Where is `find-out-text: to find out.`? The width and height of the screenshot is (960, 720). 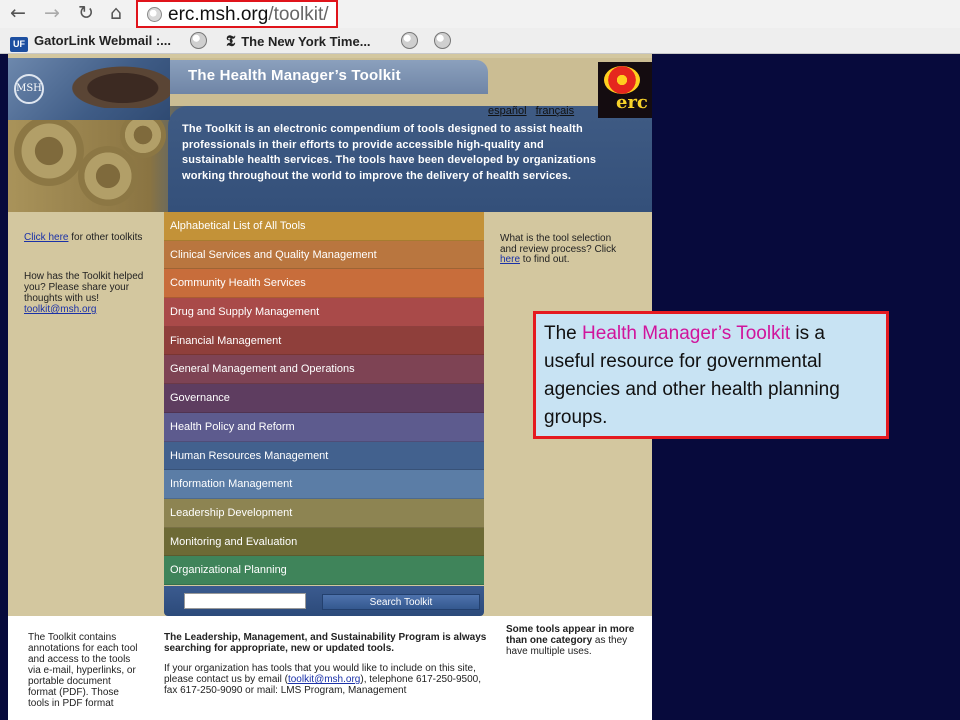
find-out-text: to find out. is located at coordinates (545, 259).